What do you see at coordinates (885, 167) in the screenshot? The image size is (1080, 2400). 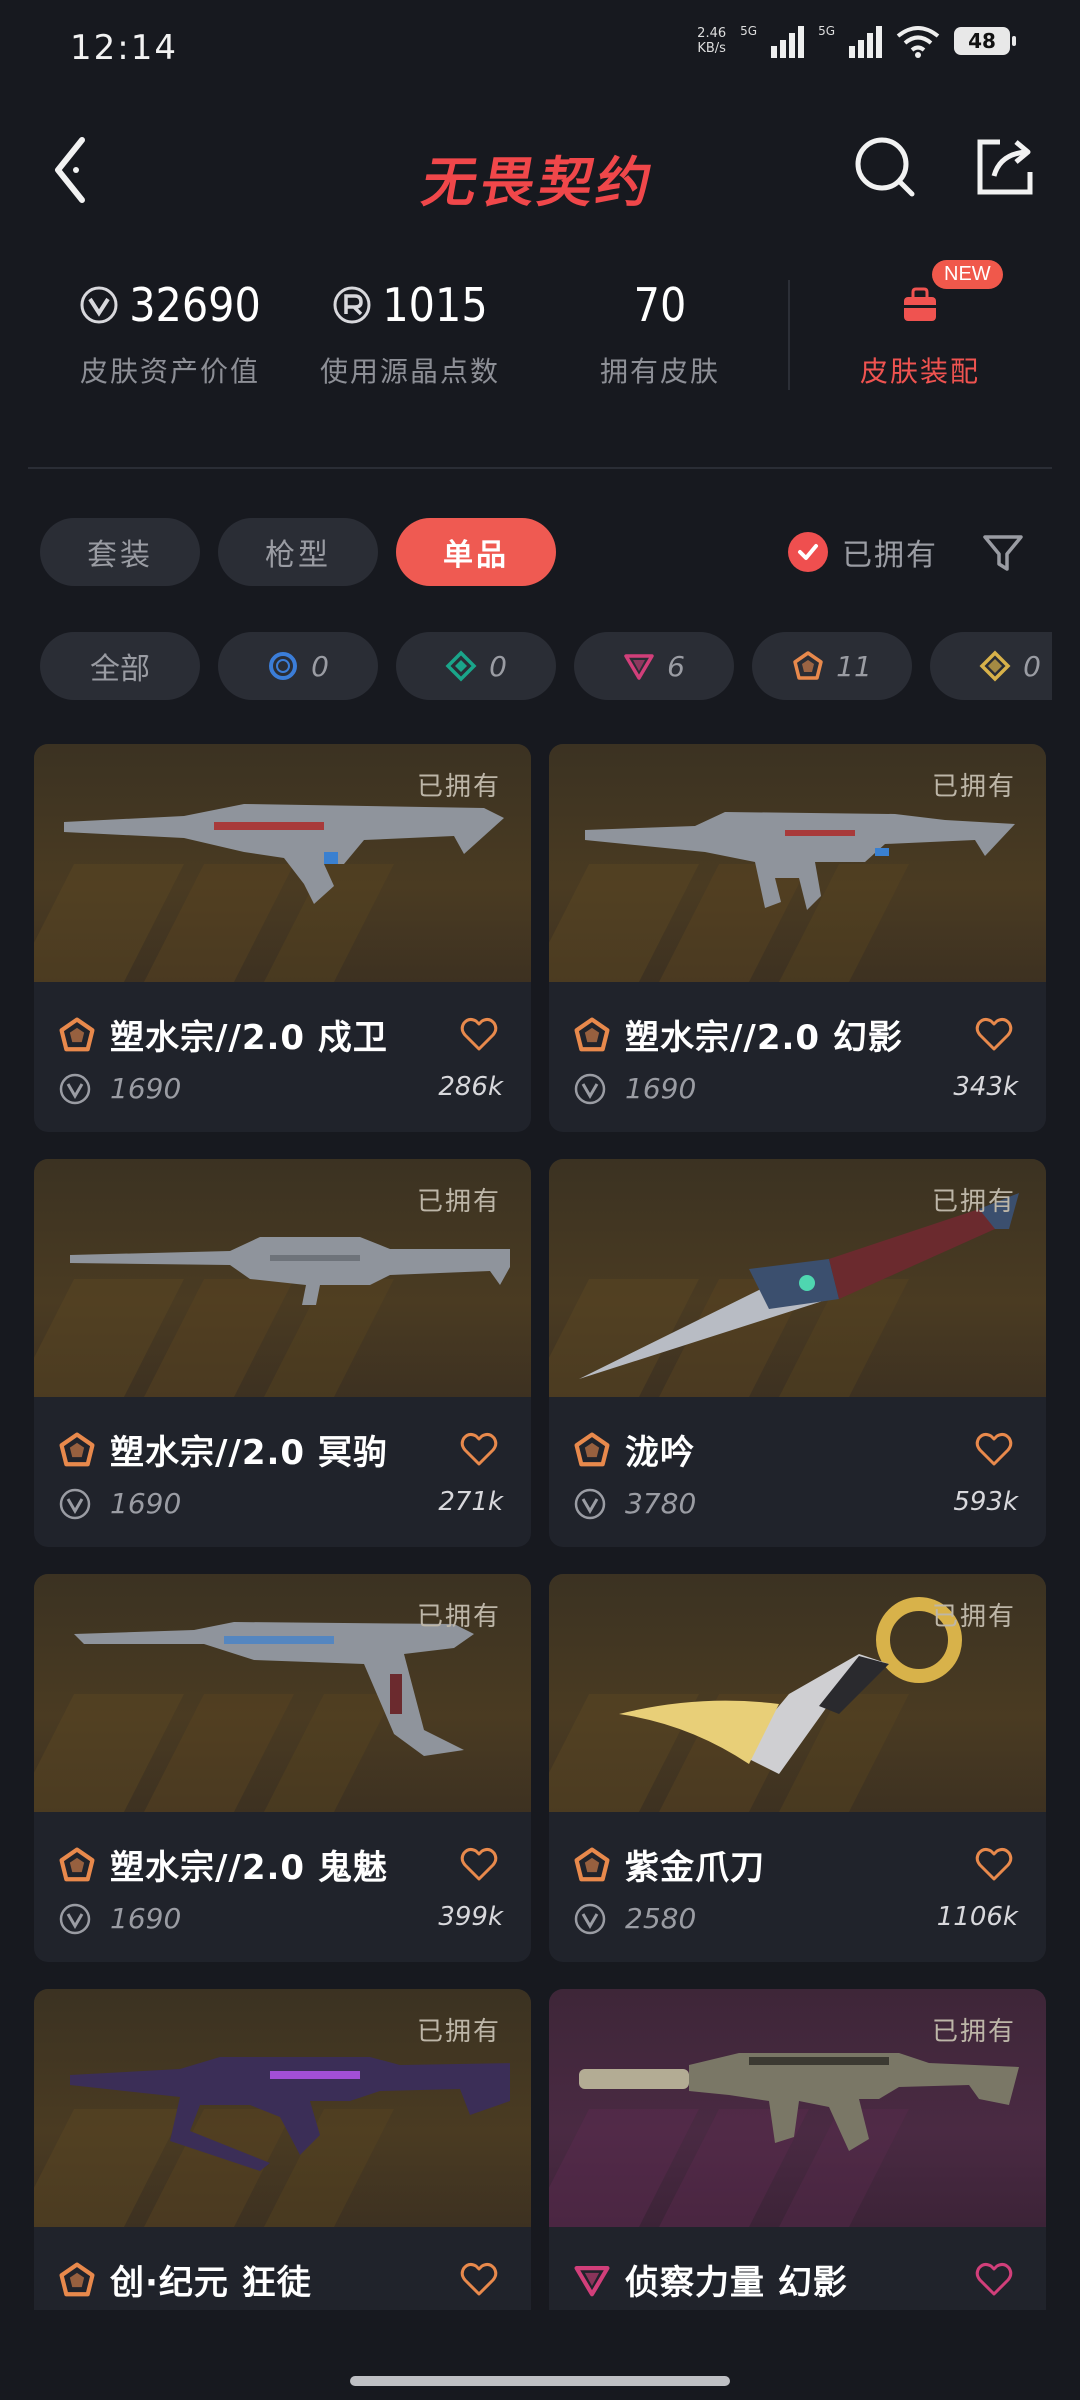 I see `search-icon` at bounding box center [885, 167].